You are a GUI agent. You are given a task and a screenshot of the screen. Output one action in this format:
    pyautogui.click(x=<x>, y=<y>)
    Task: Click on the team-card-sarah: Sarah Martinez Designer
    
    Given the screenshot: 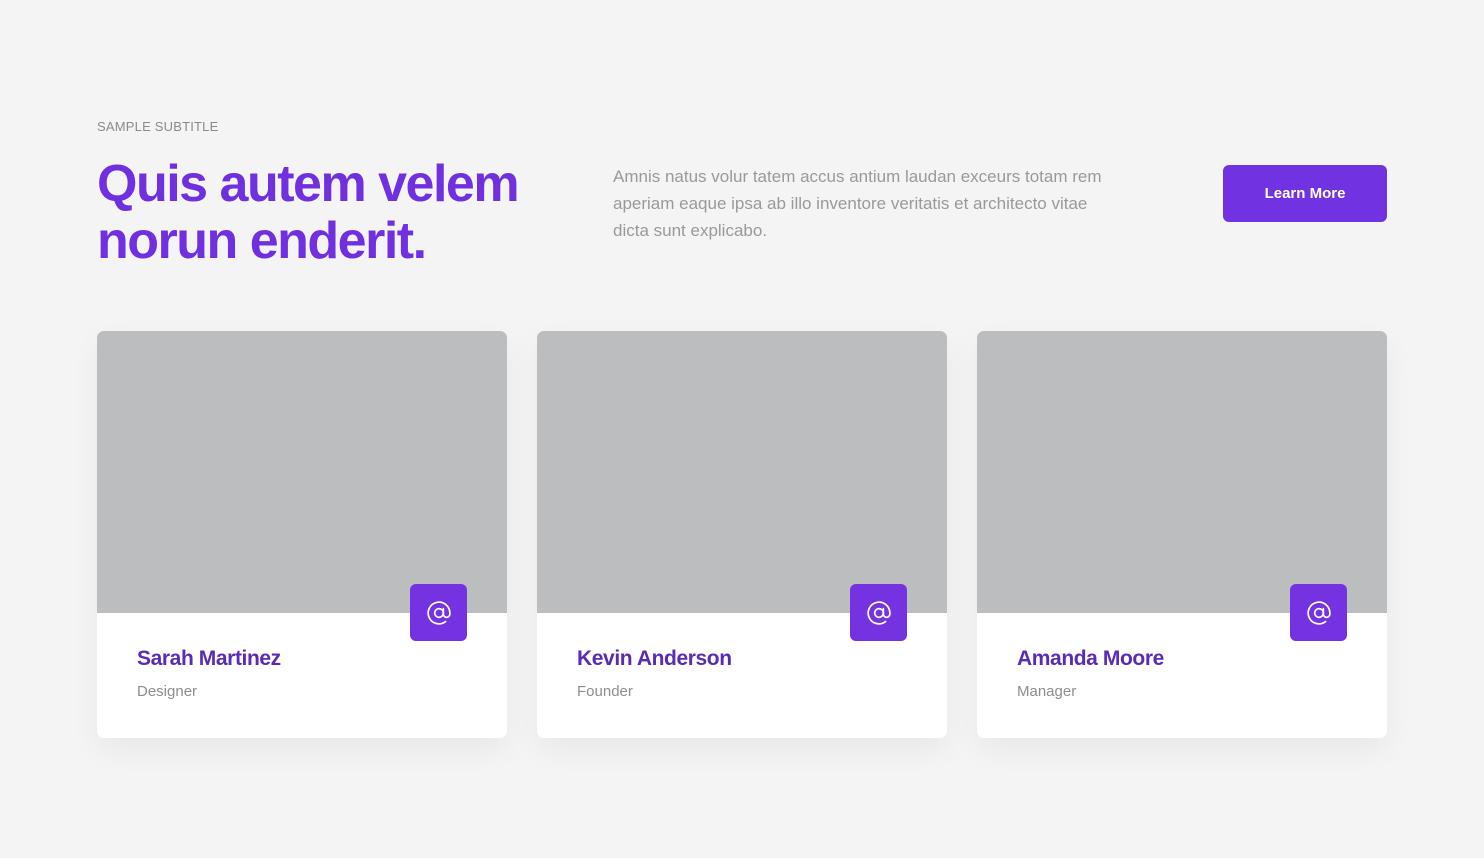 What is the action you would take?
    pyautogui.click(x=302, y=534)
    